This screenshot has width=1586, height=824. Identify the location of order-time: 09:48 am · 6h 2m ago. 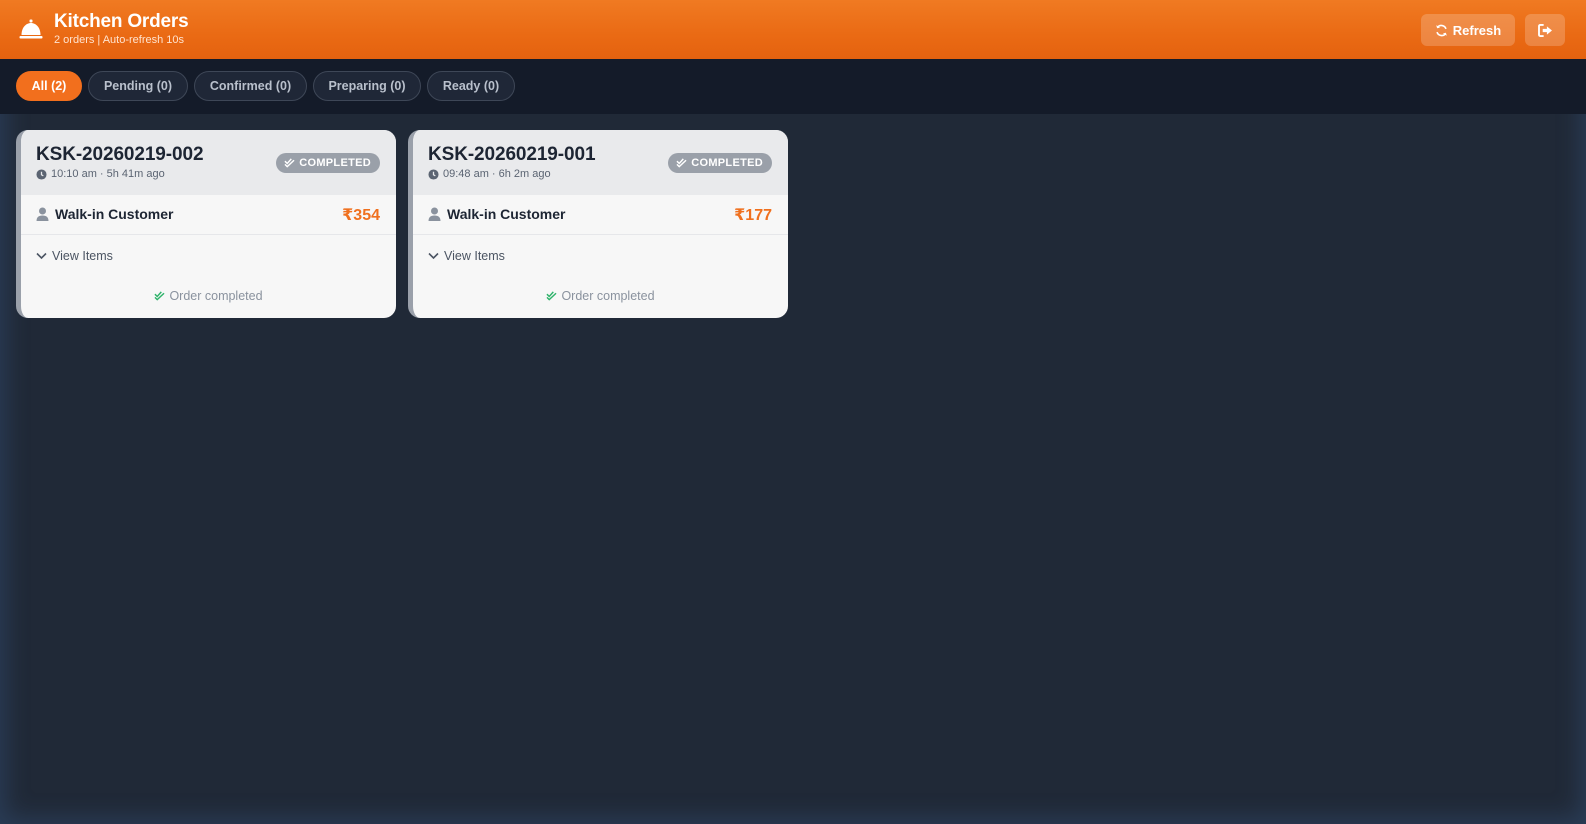
(489, 174).